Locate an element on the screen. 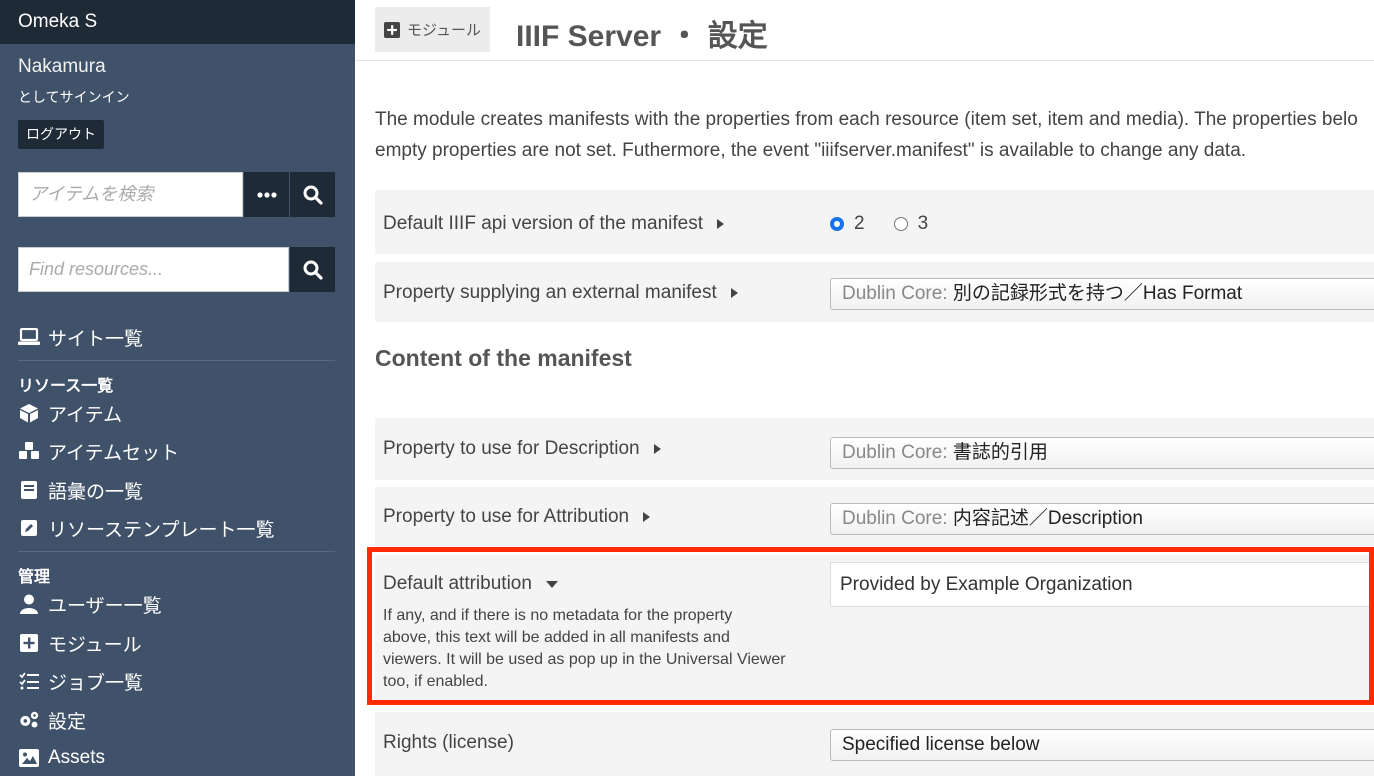 The height and width of the screenshot is (776, 1374). nav-settings: 設定 is located at coordinates (52, 720).